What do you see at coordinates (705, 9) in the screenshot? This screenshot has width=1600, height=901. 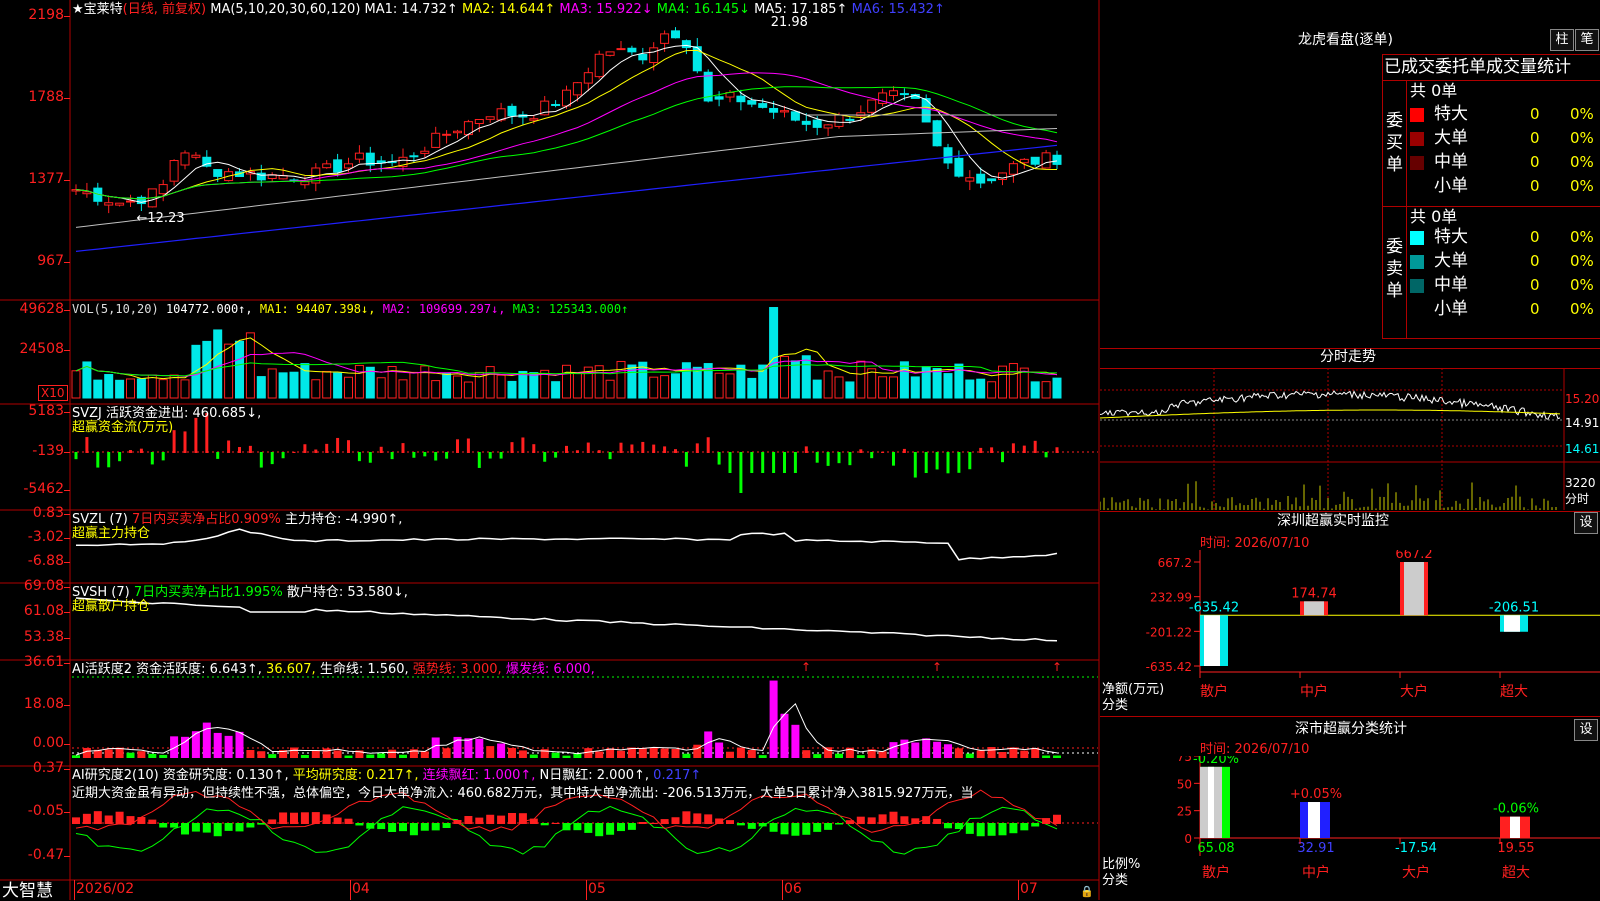 I see `ma-value-4: MA4: 16.145↓` at bounding box center [705, 9].